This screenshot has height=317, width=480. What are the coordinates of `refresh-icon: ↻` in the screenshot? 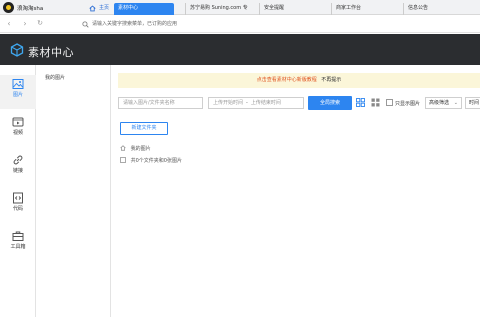 It's located at (40, 23).